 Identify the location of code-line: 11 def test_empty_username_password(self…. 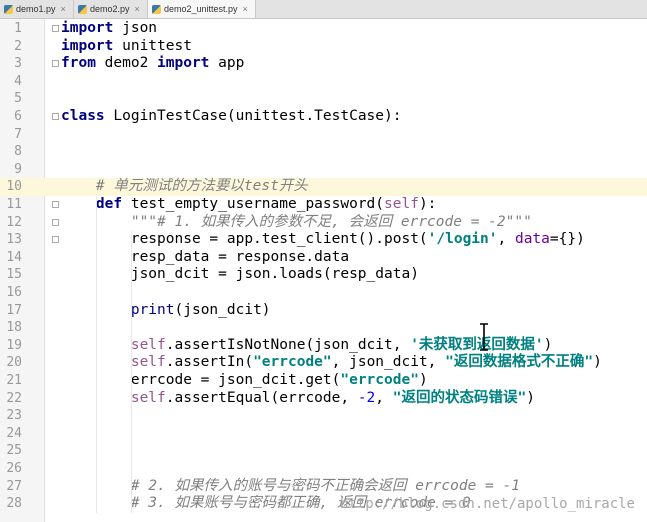
(323, 205).